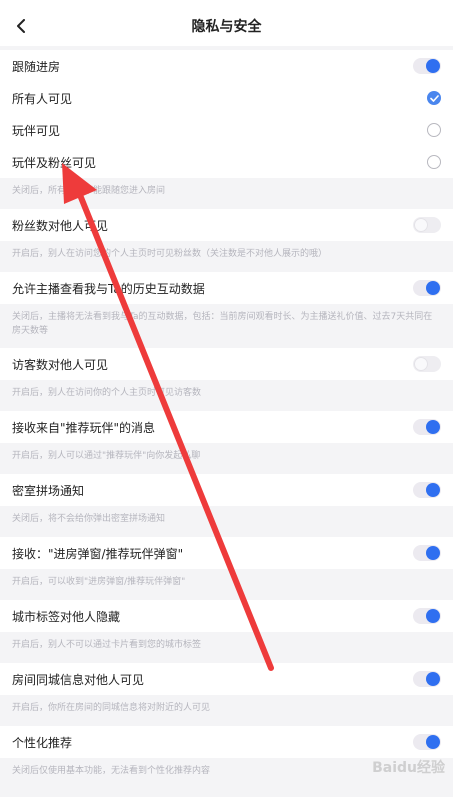 This screenshot has height=797, width=453. What do you see at coordinates (226, 616) in the screenshot?
I see `setting-row: 城市标签对他人隐藏` at bounding box center [226, 616].